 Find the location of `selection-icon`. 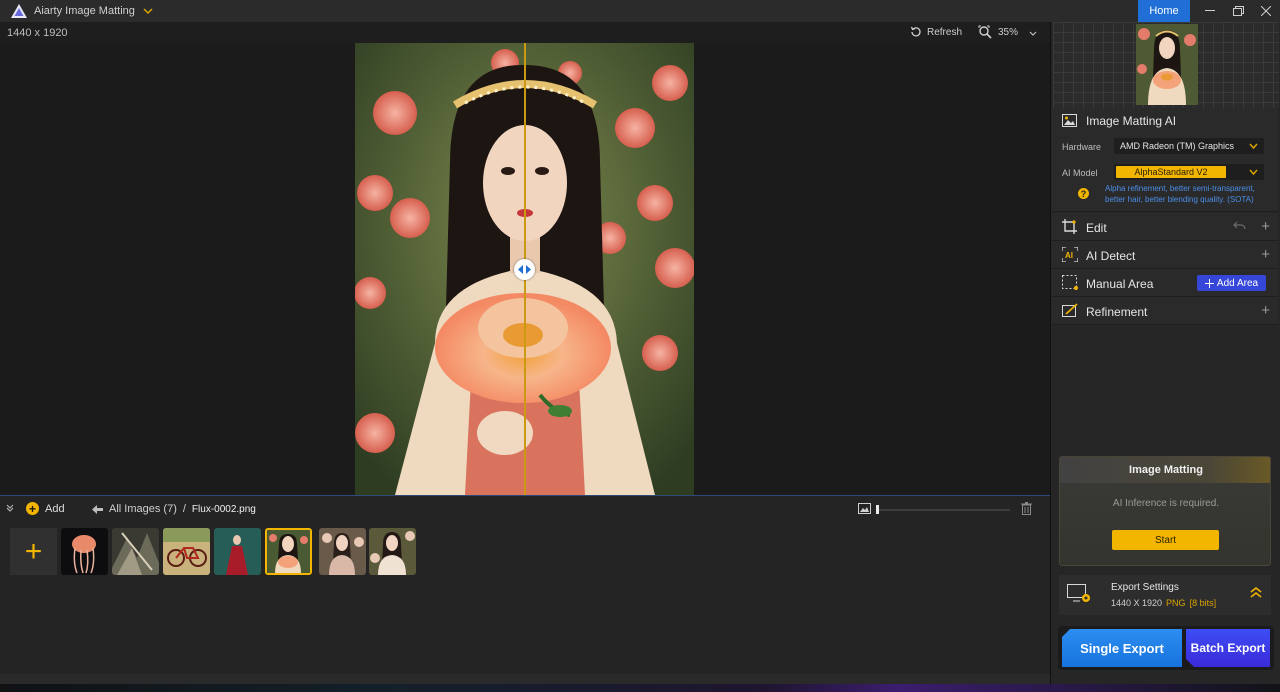

selection-icon is located at coordinates (1070, 284).